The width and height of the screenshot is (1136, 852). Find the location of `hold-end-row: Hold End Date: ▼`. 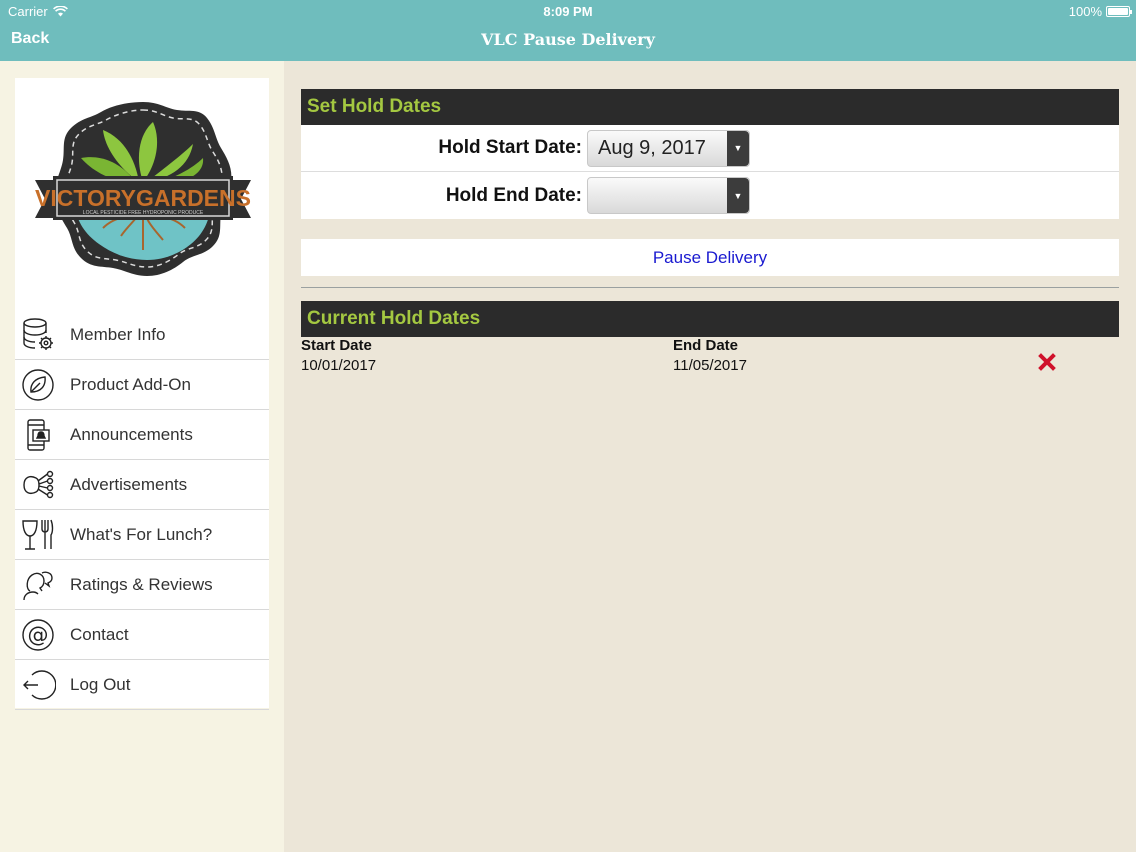

hold-end-row: Hold End Date: ▼ is located at coordinates (710, 195).